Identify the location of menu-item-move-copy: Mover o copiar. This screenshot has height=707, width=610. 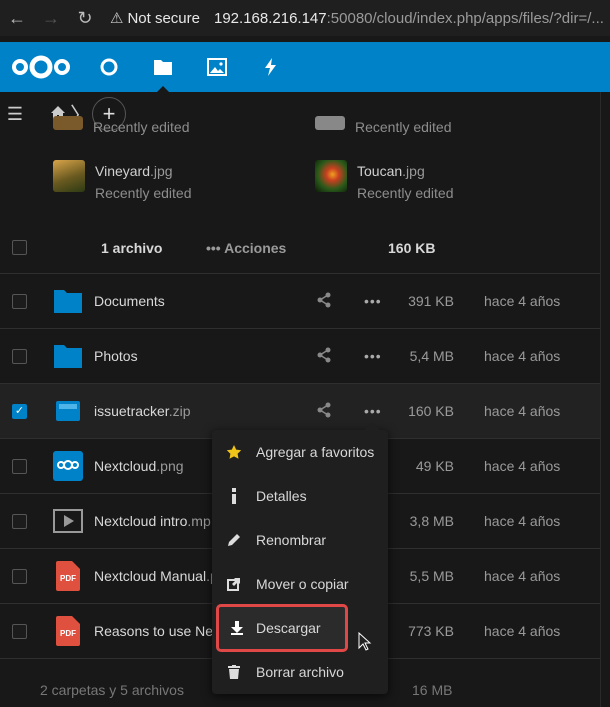
(300, 584).